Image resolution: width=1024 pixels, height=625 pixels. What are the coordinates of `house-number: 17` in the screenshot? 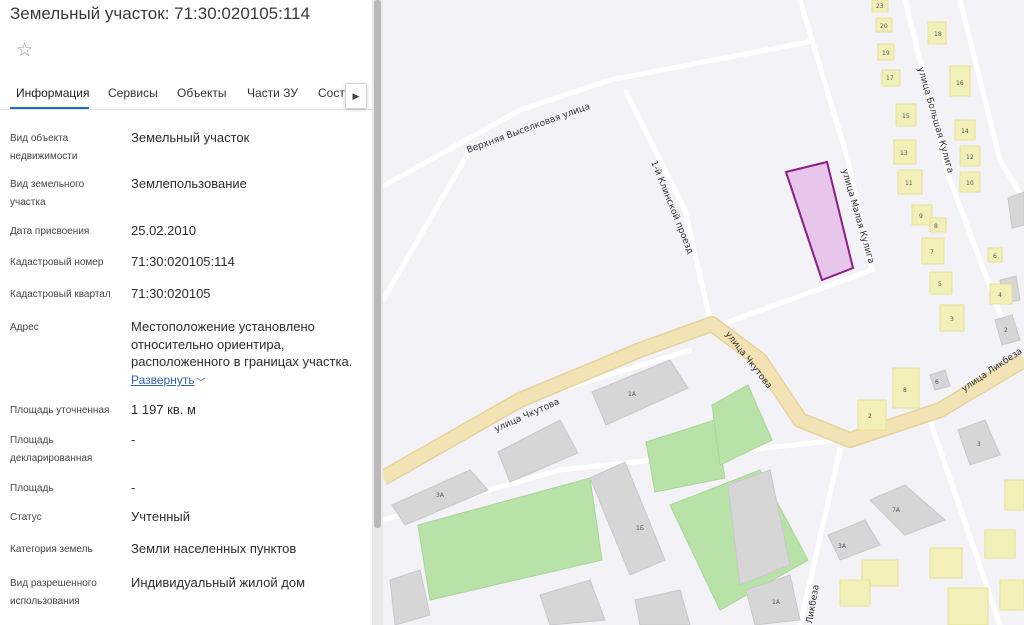 It's located at (890, 78).